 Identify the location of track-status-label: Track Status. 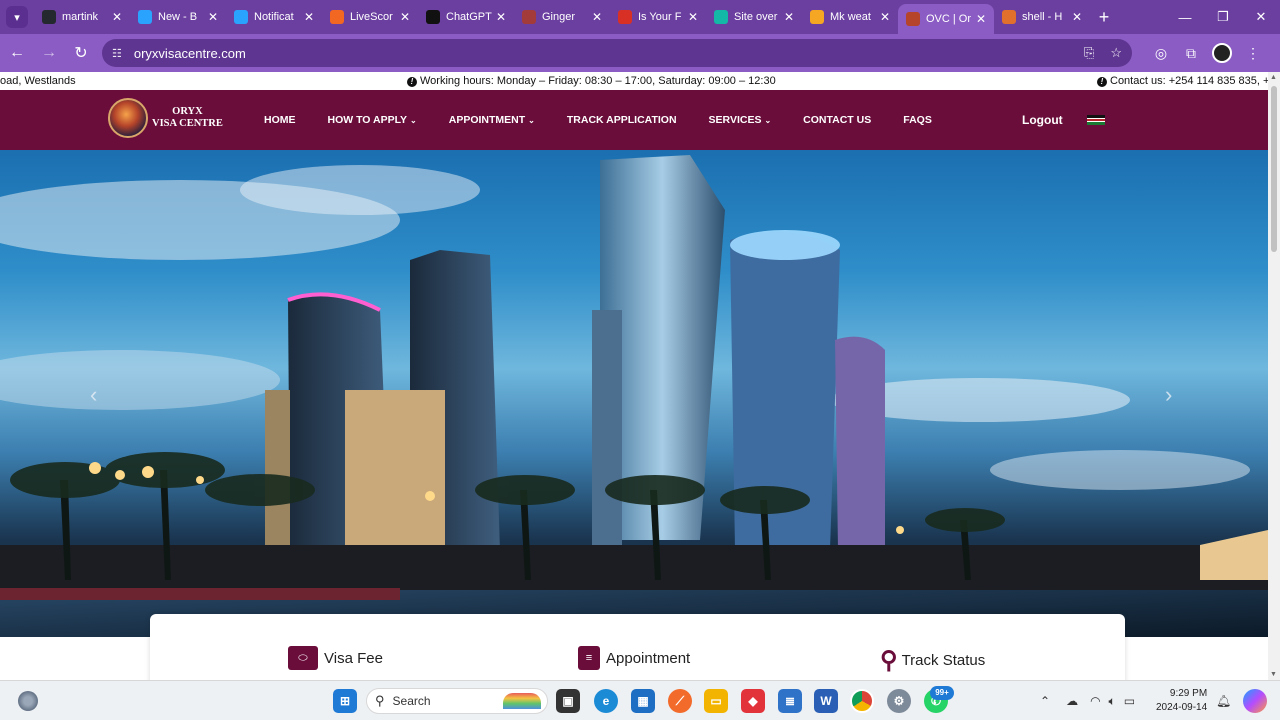
(943, 660).